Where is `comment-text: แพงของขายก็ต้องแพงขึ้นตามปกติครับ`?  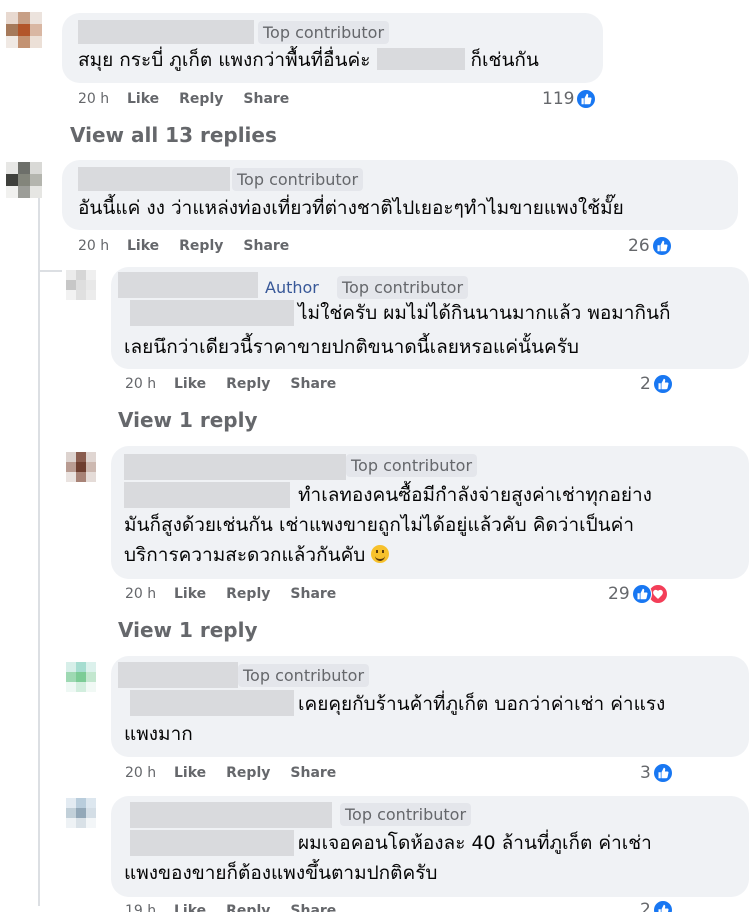
comment-text: แพงของขายก็ต้องแพงขึ้นตามปกติครับ is located at coordinates (280, 873).